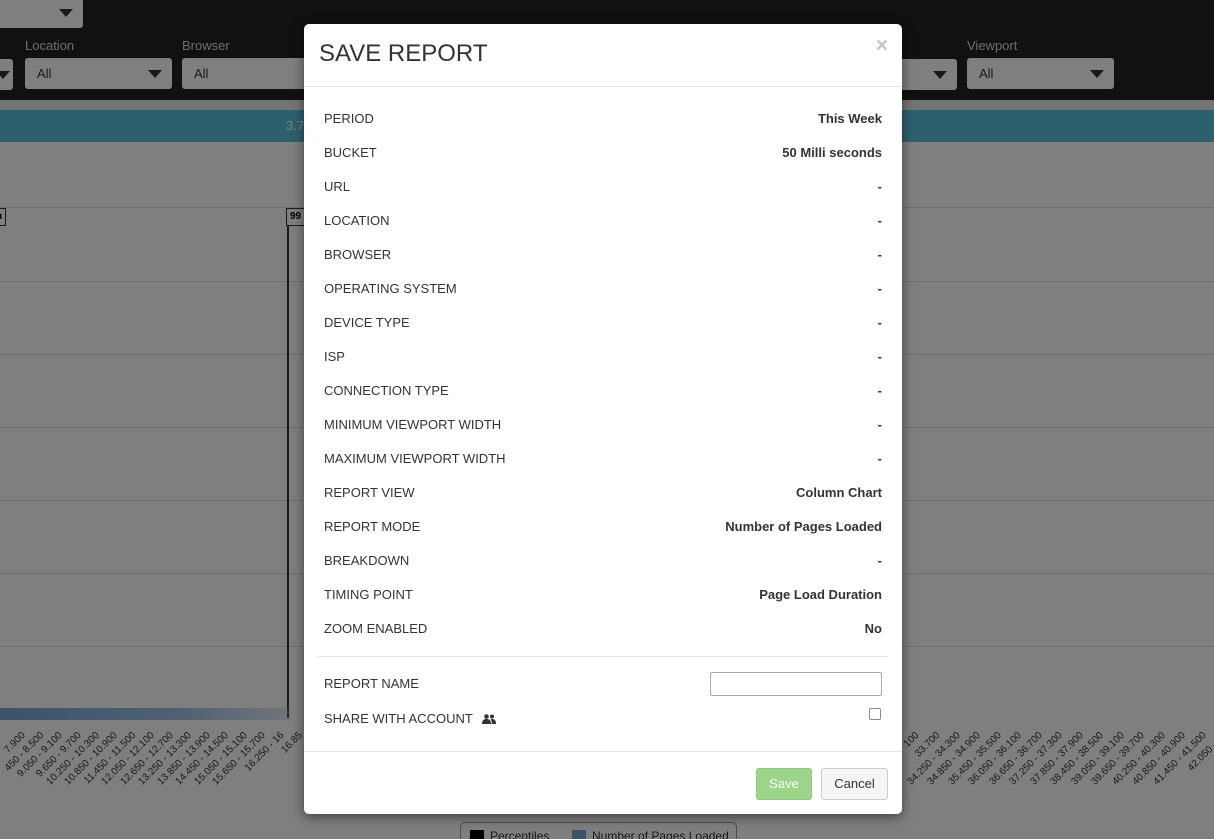  I want to click on summary-row: OPERATING SYSTEM -, so click(603, 288).